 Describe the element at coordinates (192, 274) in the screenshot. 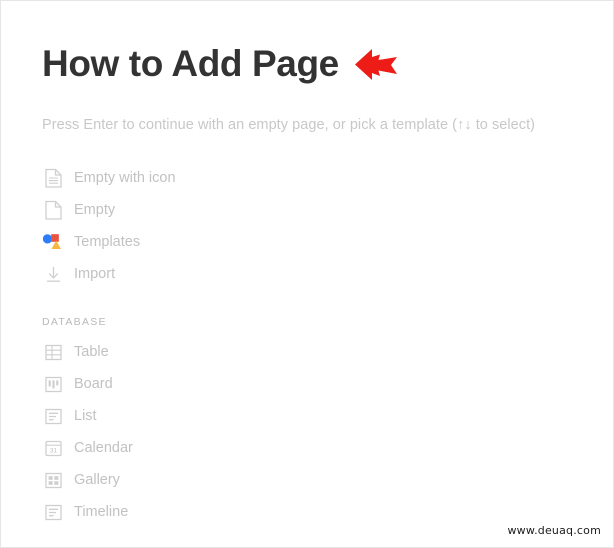

I see `menu-item-import: Import` at that location.